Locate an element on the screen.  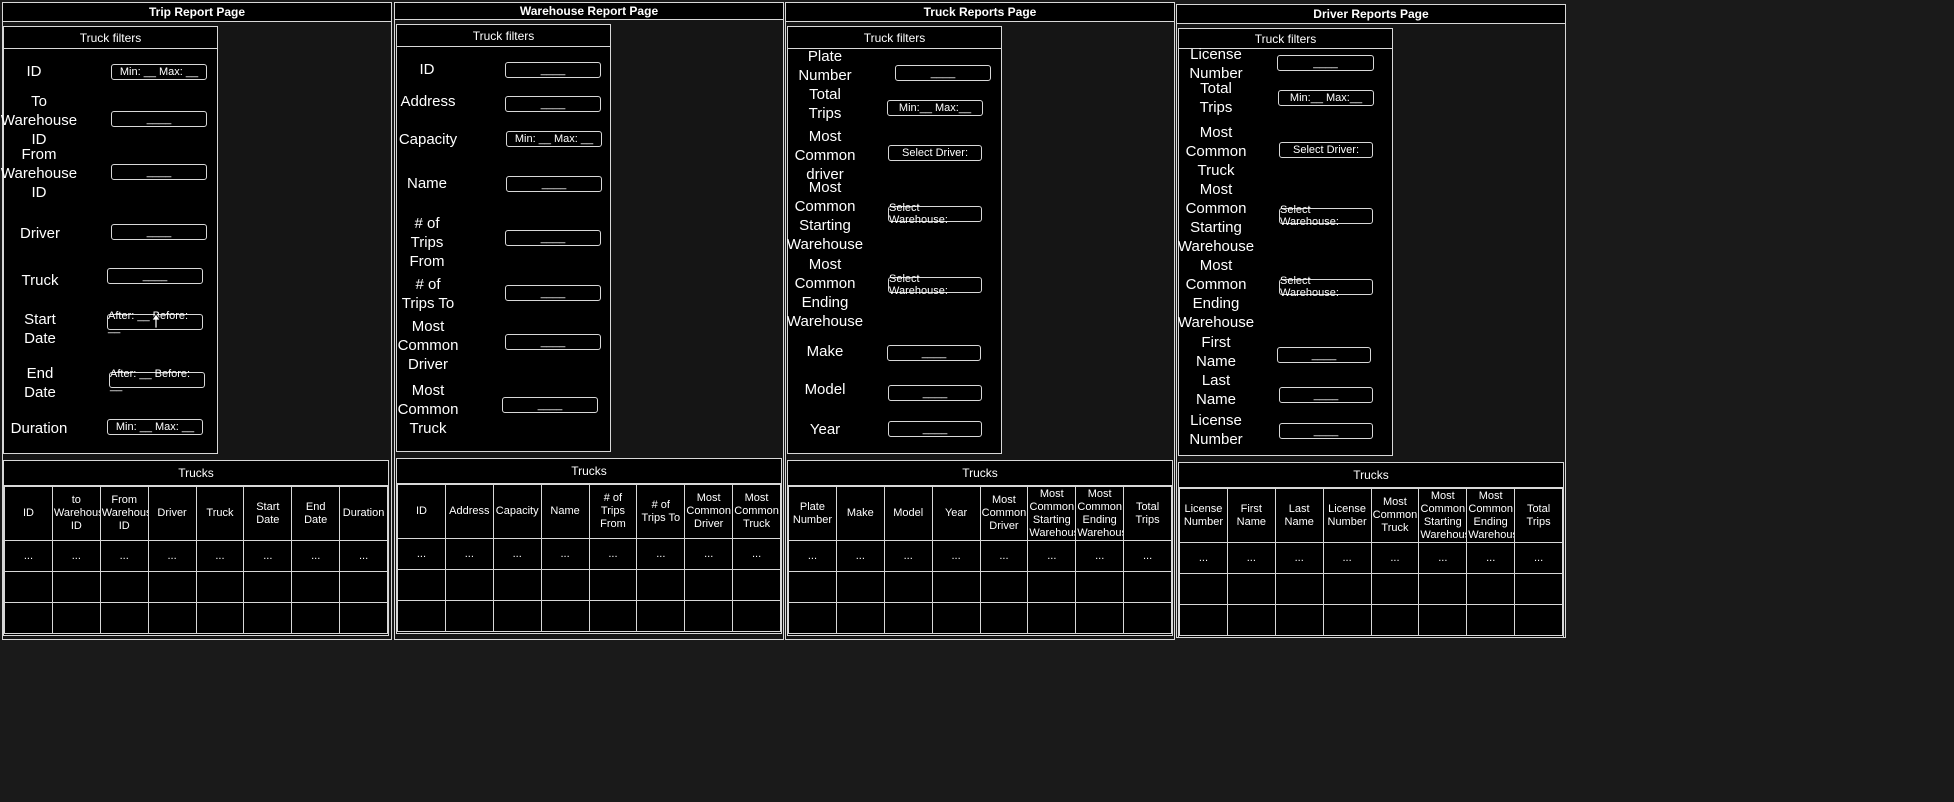
column-header: # of Trips From is located at coordinates (613, 511).